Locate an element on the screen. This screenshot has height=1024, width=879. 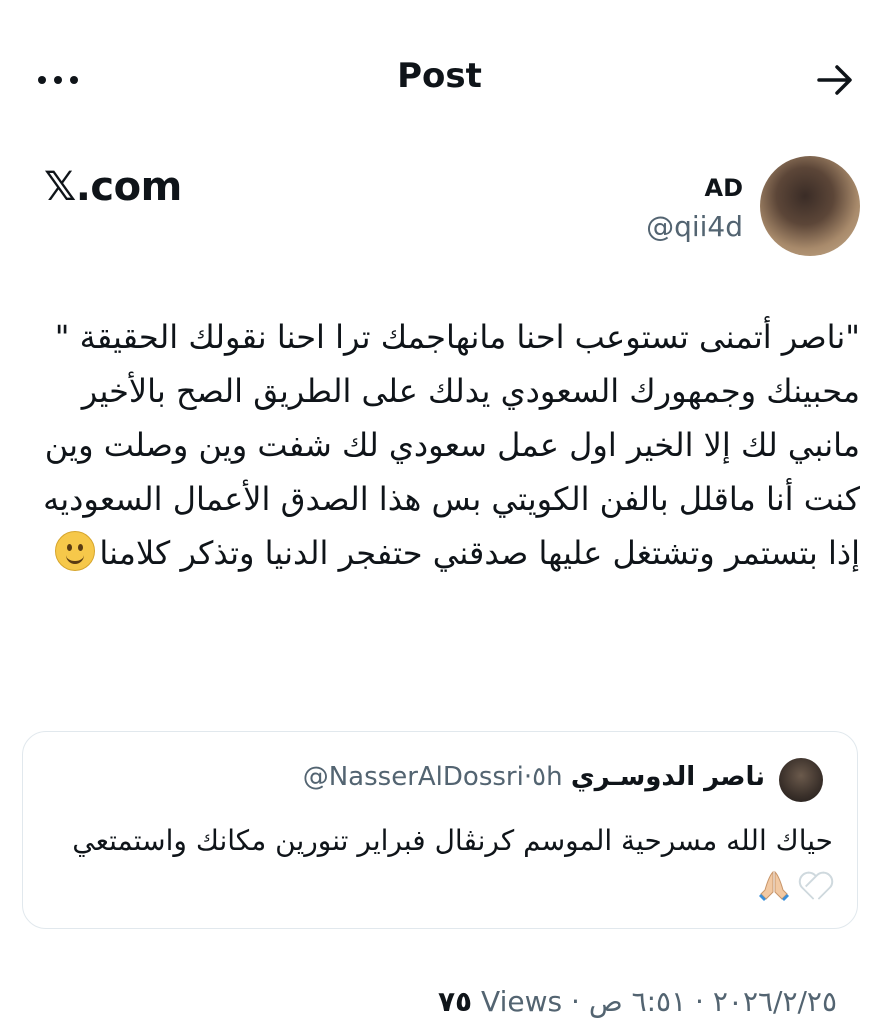
quoted-tweet-time: ٥h is located at coordinates (547, 777).